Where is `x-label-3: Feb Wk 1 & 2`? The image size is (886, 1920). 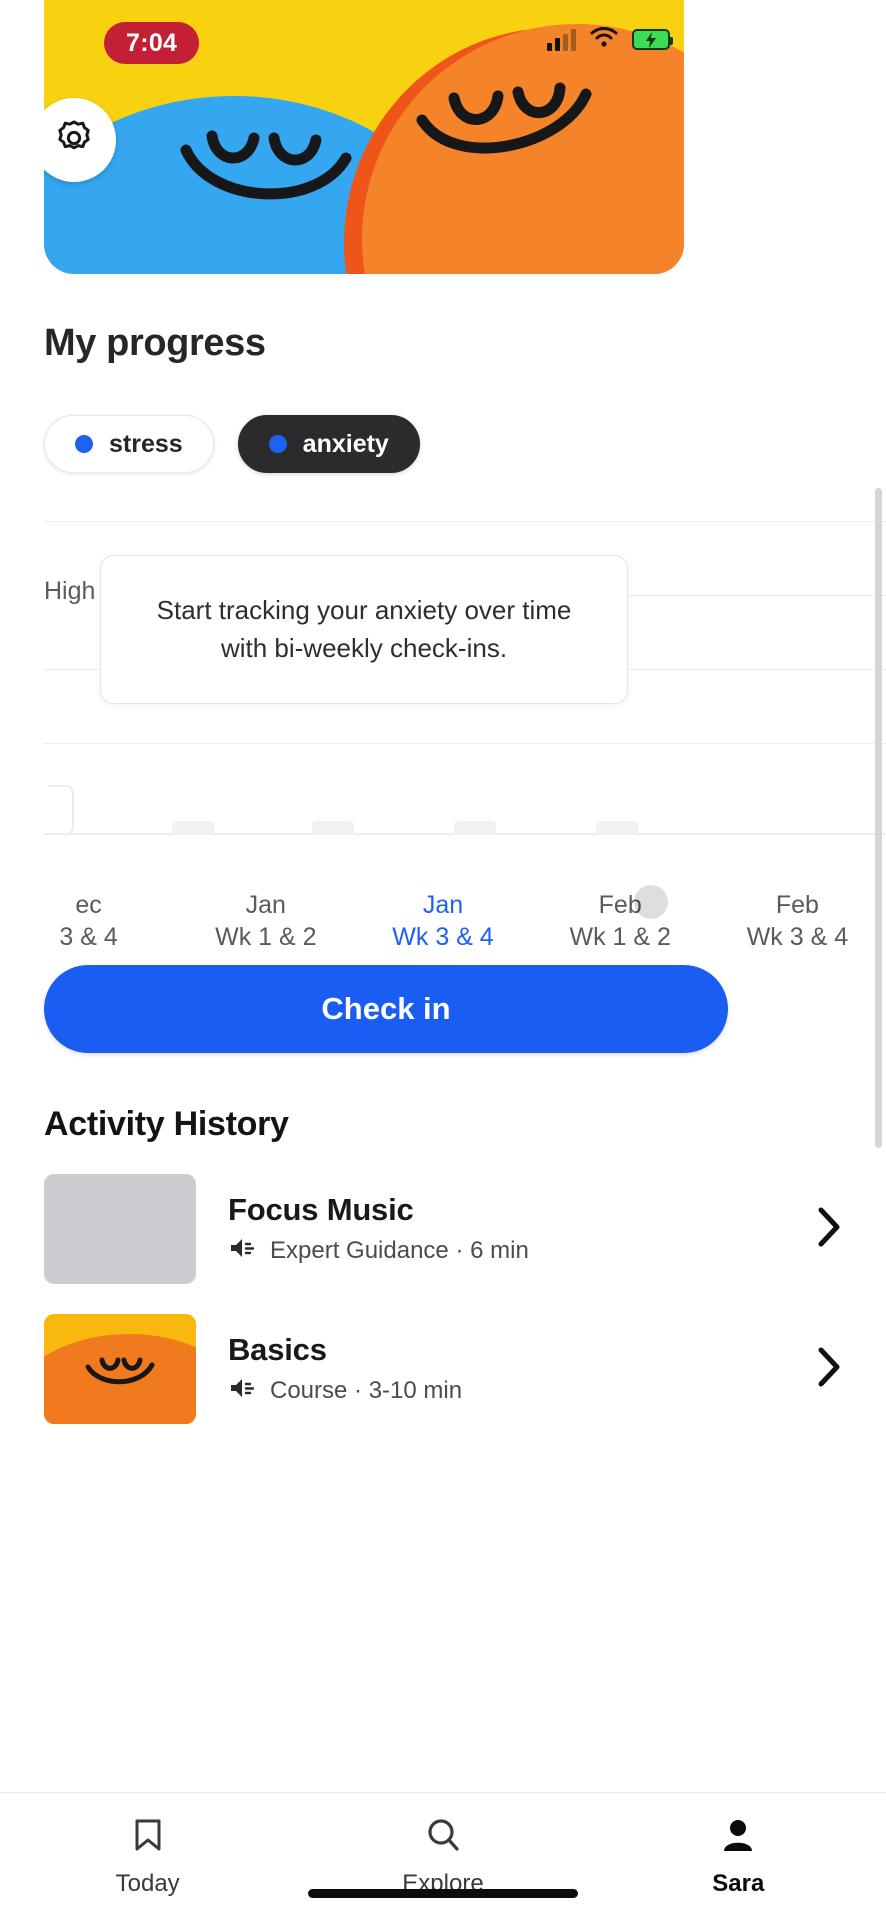 x-label-3: Feb Wk 1 & 2 is located at coordinates (620, 919).